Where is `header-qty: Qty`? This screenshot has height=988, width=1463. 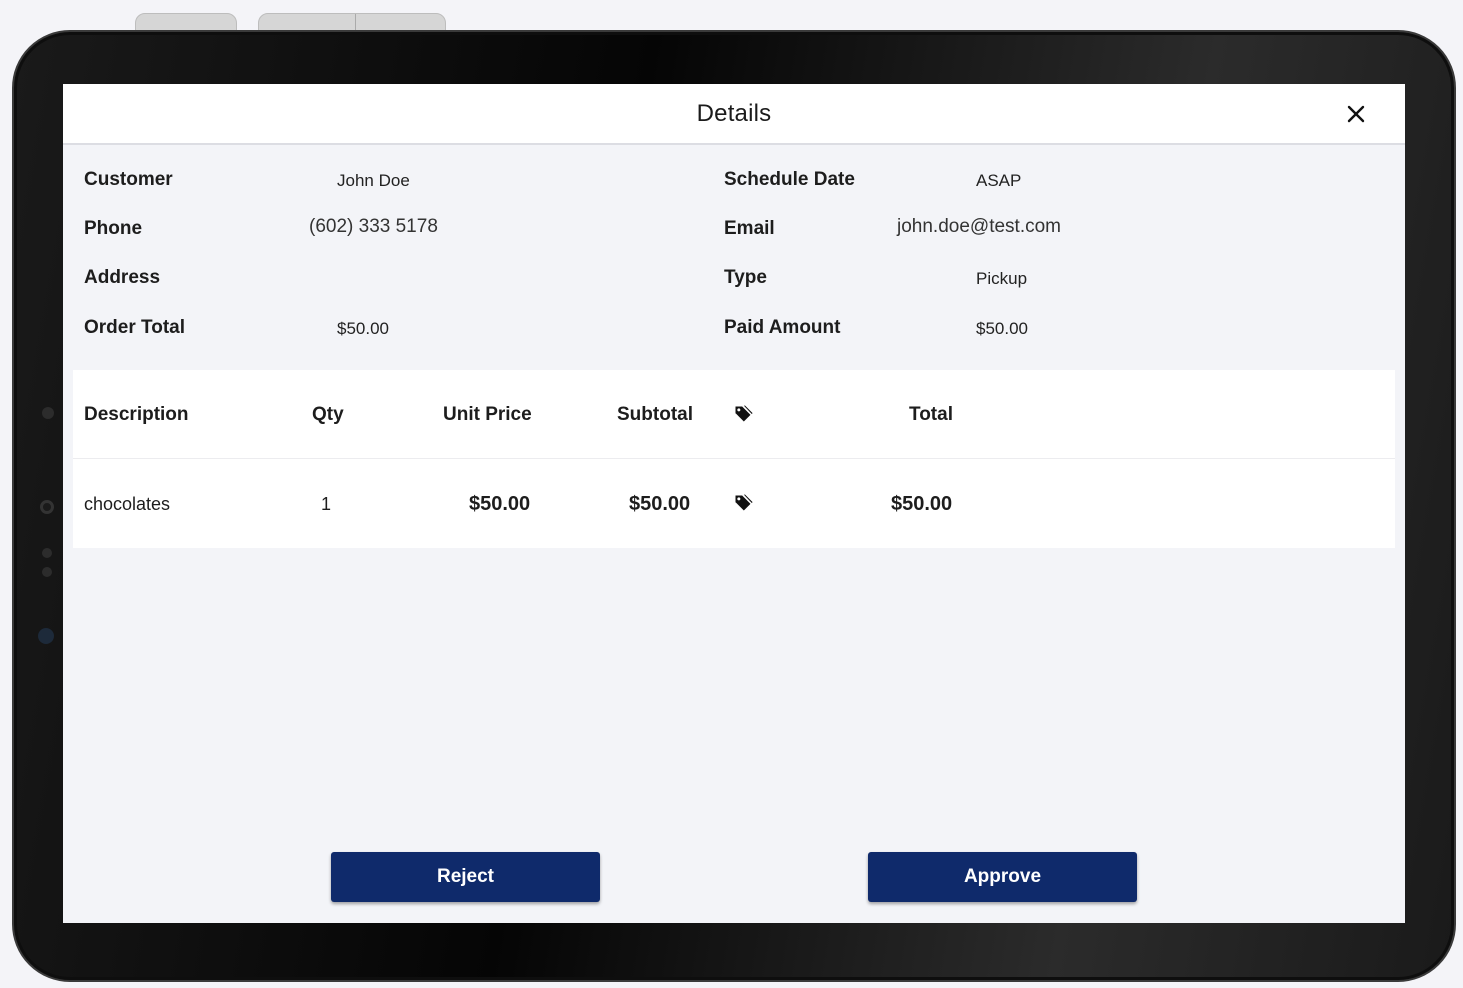
header-qty: Qty is located at coordinates (328, 414).